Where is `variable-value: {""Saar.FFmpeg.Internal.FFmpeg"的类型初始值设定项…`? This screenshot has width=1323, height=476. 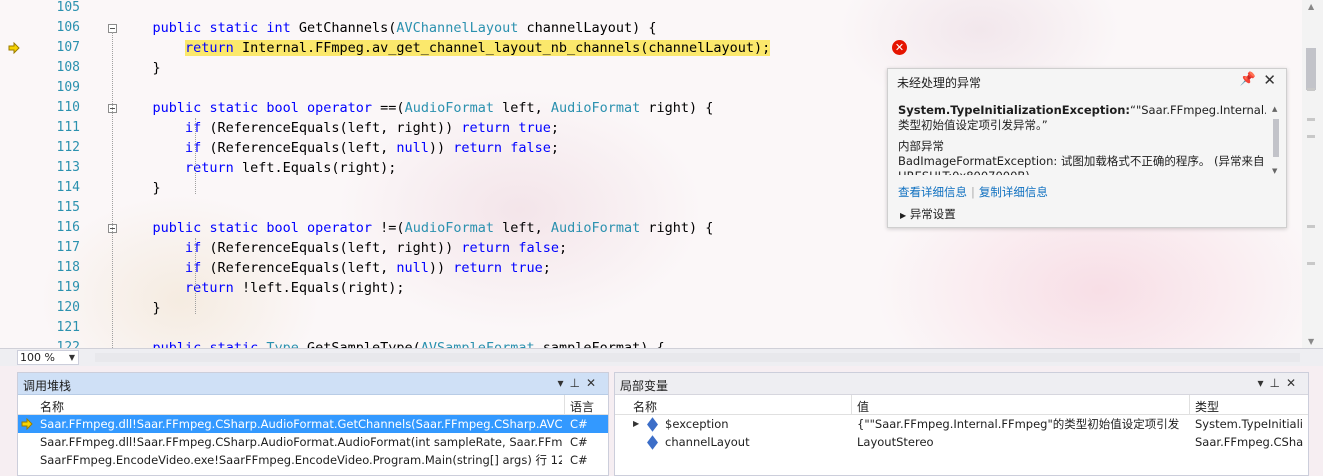 variable-value: {""Saar.FFmpeg.Internal.FFmpeg"的类型初始值设定项… is located at coordinates (1018, 424).